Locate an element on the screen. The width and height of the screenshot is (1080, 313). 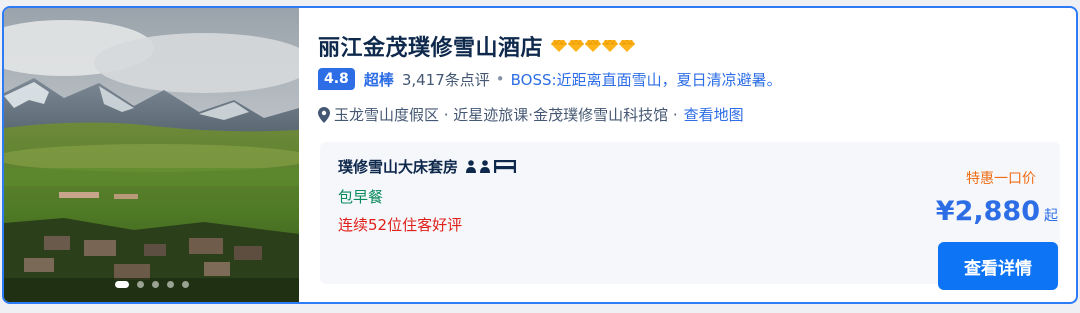
rating-word: 超棒 is located at coordinates (378, 79).